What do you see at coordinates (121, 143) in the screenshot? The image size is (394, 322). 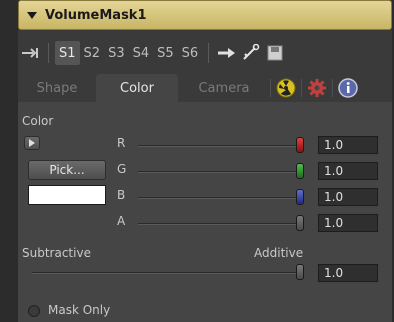 I see `channel-label-r: R` at bounding box center [121, 143].